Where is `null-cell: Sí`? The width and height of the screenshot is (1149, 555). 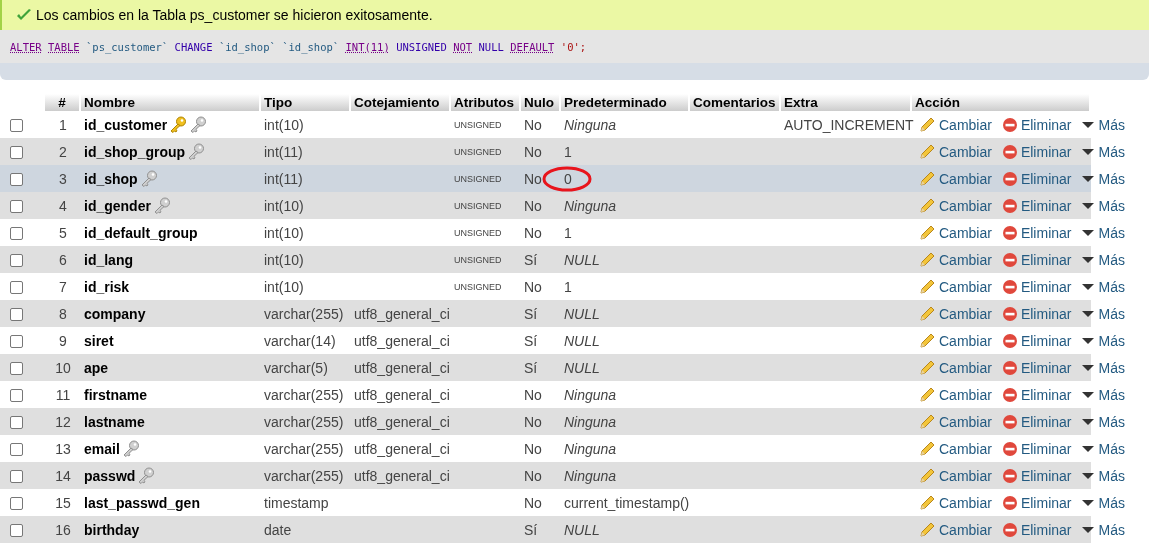
null-cell: Sí is located at coordinates (531, 259).